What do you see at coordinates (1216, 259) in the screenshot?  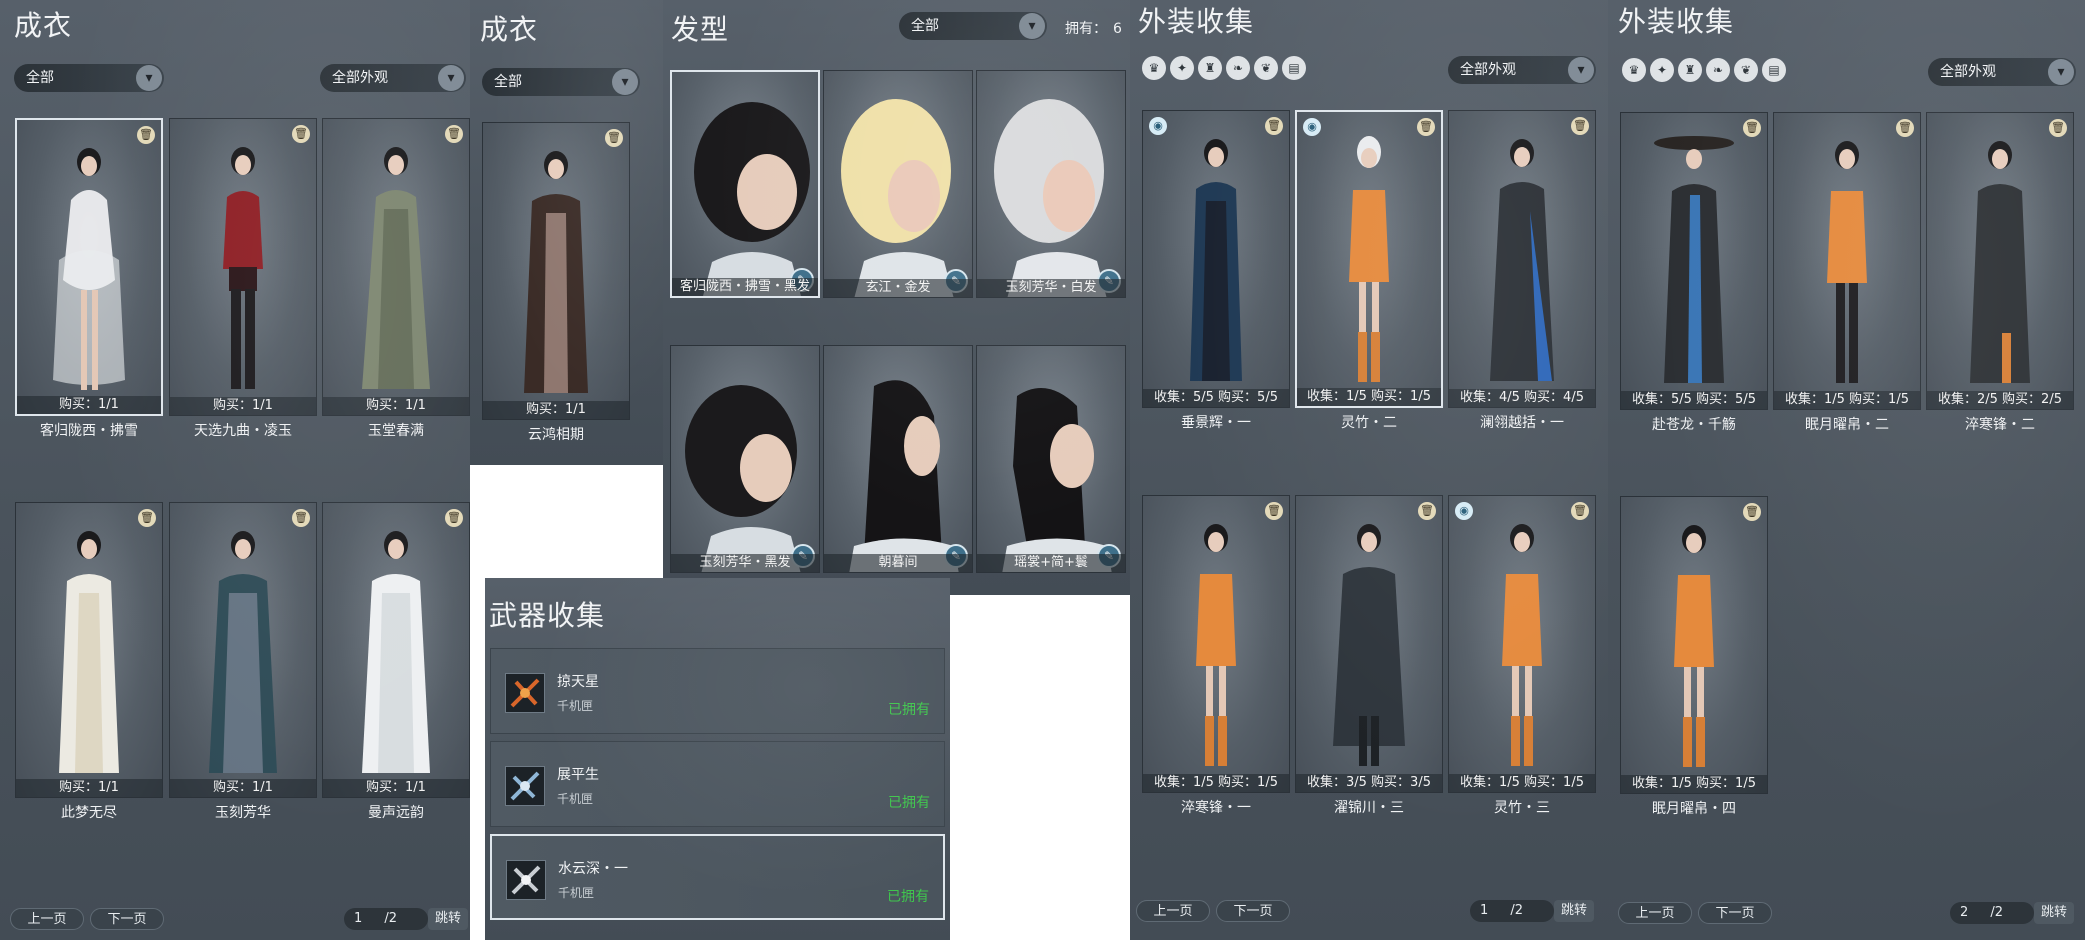 I see `appearance-card: ◉ 🗑 收集：5/5 购买：5/5` at bounding box center [1216, 259].